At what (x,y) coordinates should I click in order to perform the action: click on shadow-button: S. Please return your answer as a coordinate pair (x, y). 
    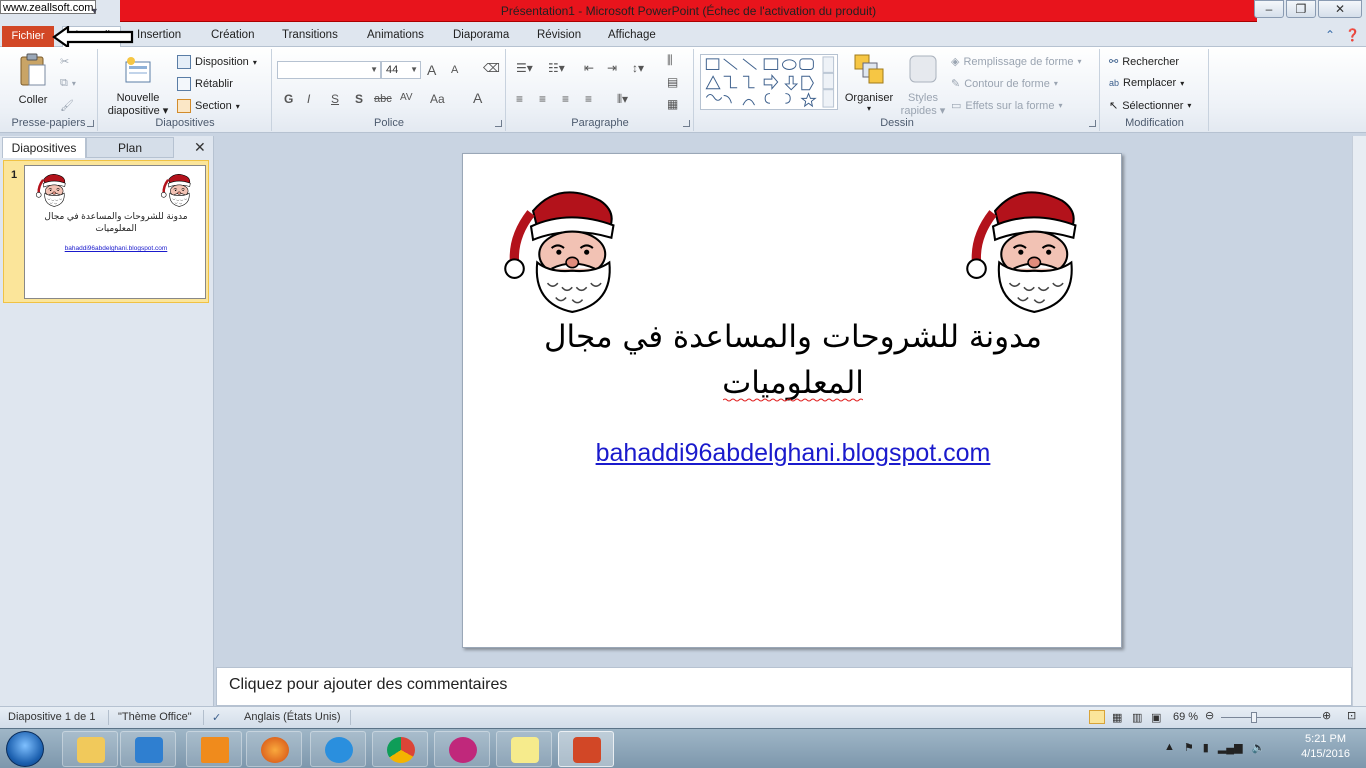
    Looking at the image, I should click on (359, 99).